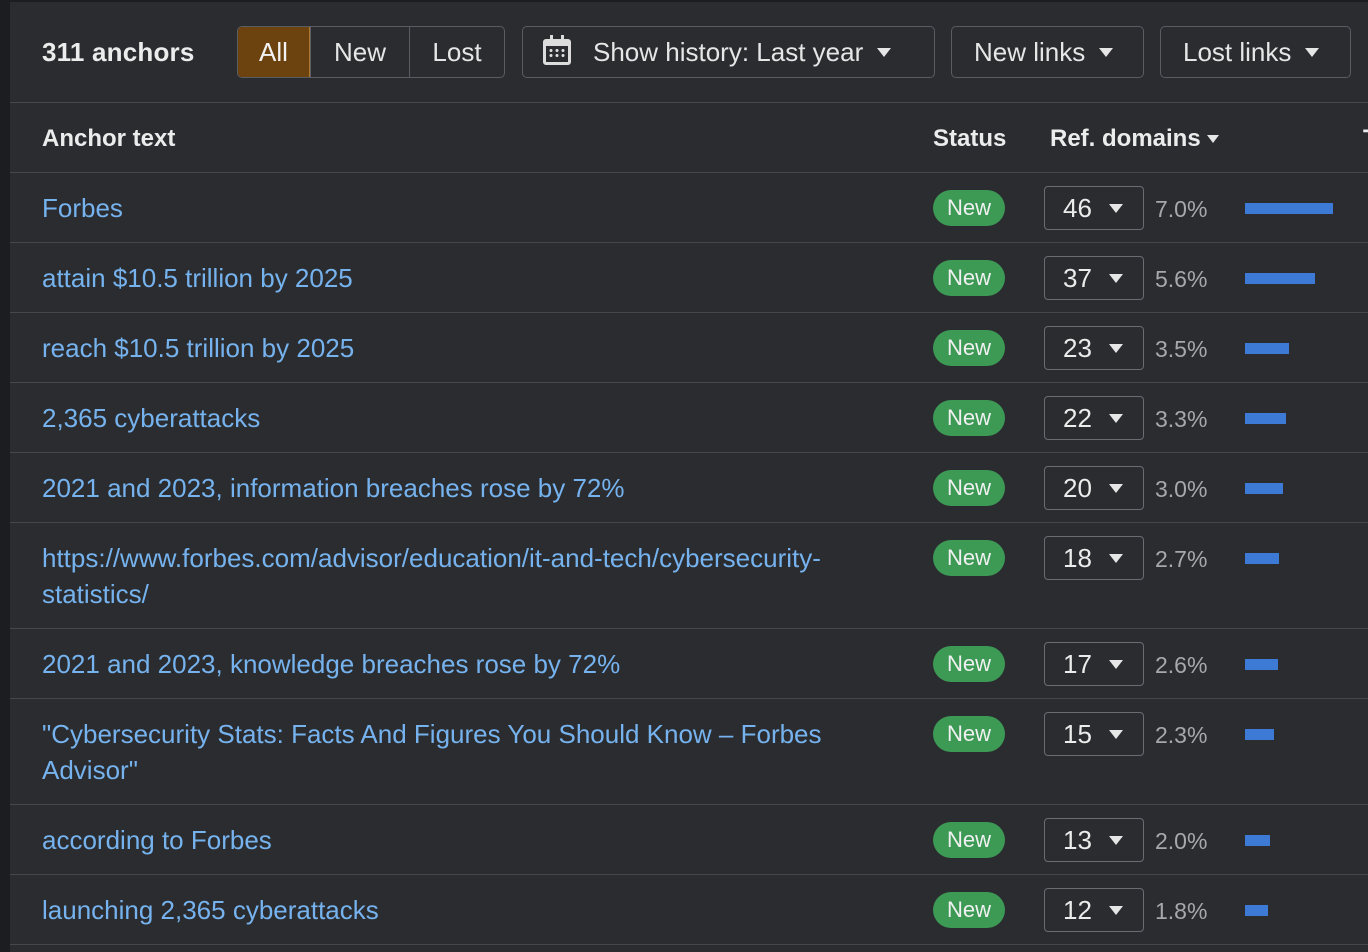  I want to click on ref-domains-dropdown: 37, so click(1094, 278).